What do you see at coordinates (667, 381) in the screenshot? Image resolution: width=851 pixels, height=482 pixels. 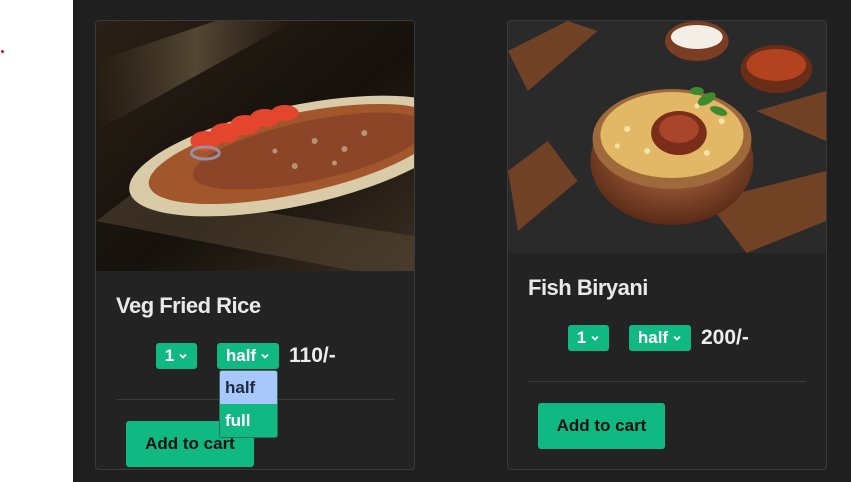 I see `card-divider` at bounding box center [667, 381].